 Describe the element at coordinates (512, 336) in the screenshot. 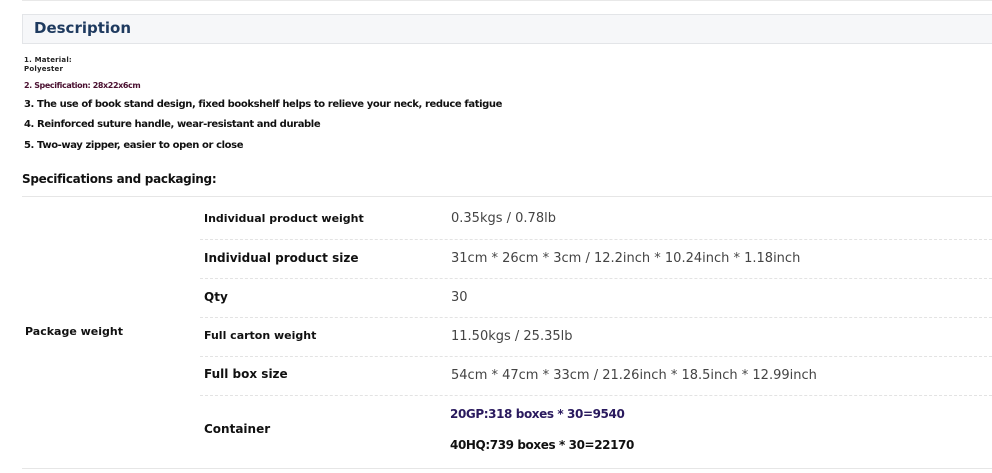

I see `row-value-carton-weight: 11.50kgs / 25.35lb` at that location.